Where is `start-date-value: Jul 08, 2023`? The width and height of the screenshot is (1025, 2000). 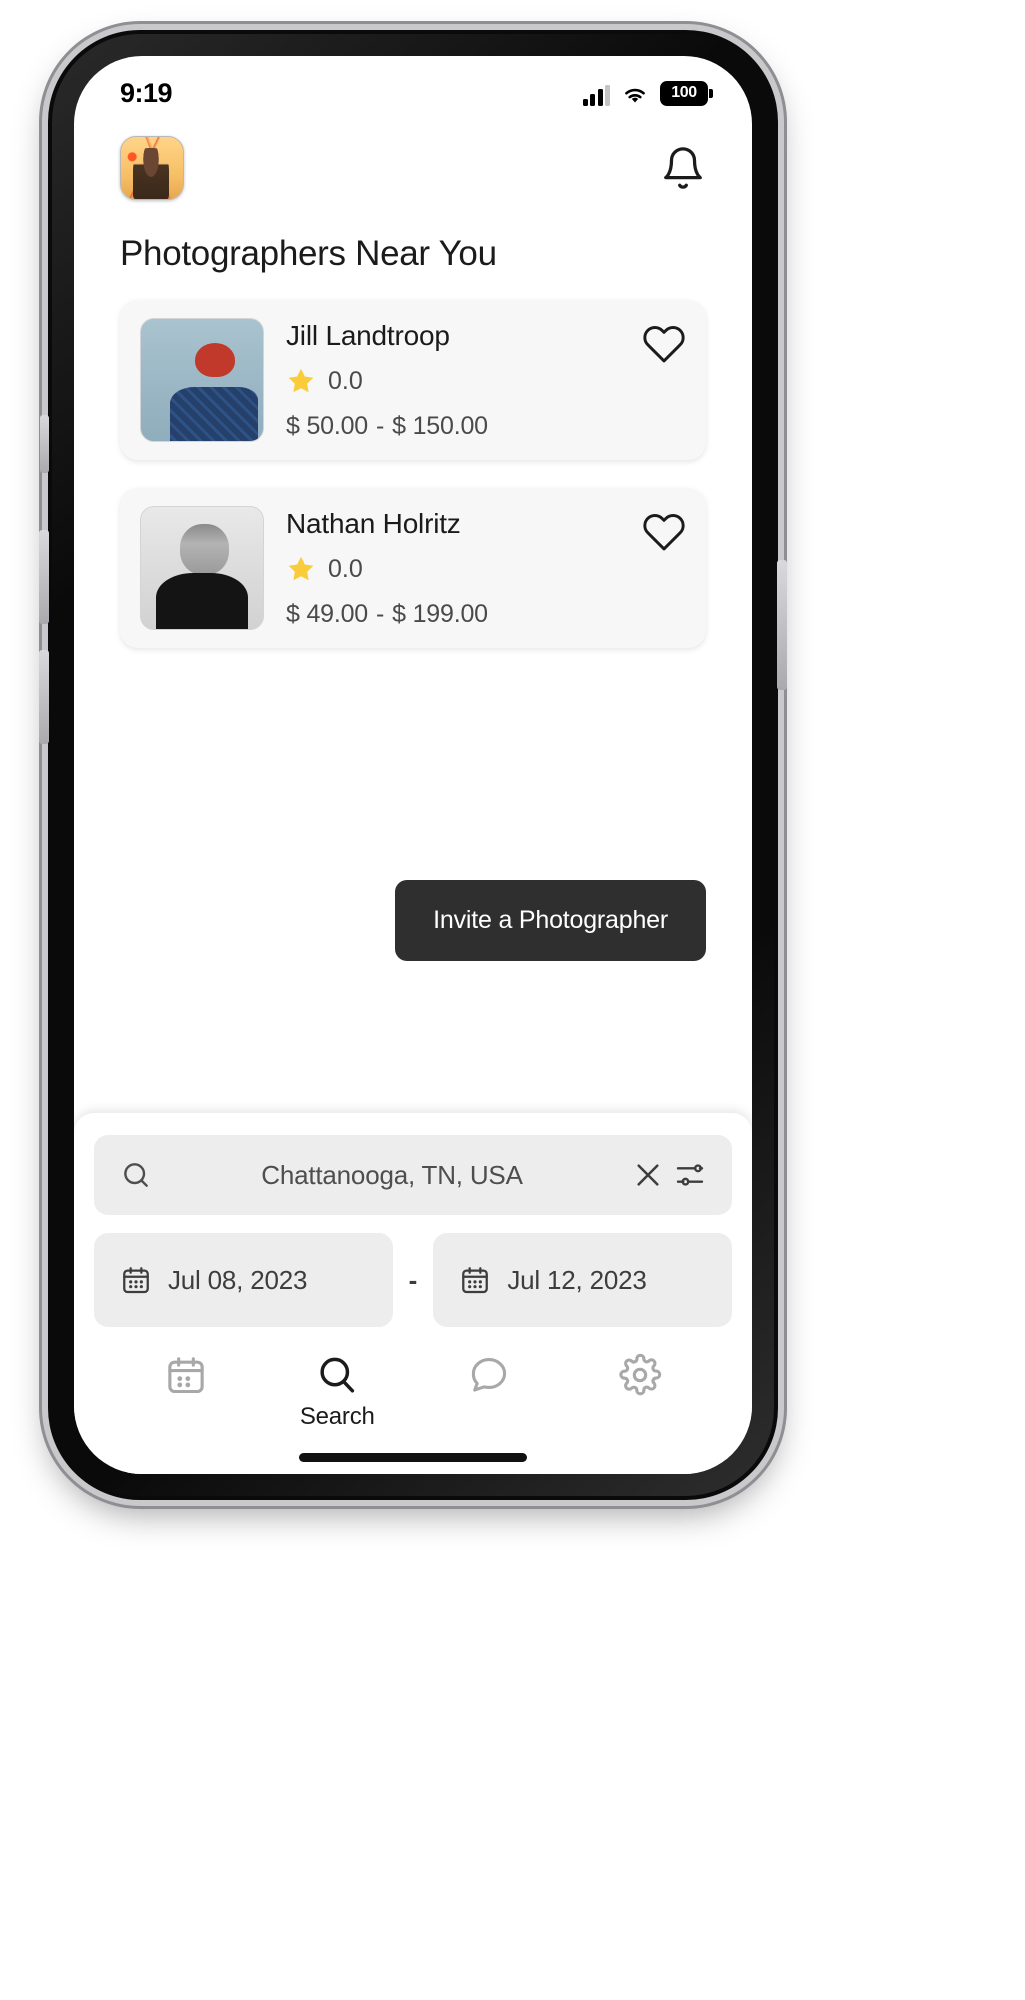 start-date-value: Jul 08, 2023 is located at coordinates (238, 1279).